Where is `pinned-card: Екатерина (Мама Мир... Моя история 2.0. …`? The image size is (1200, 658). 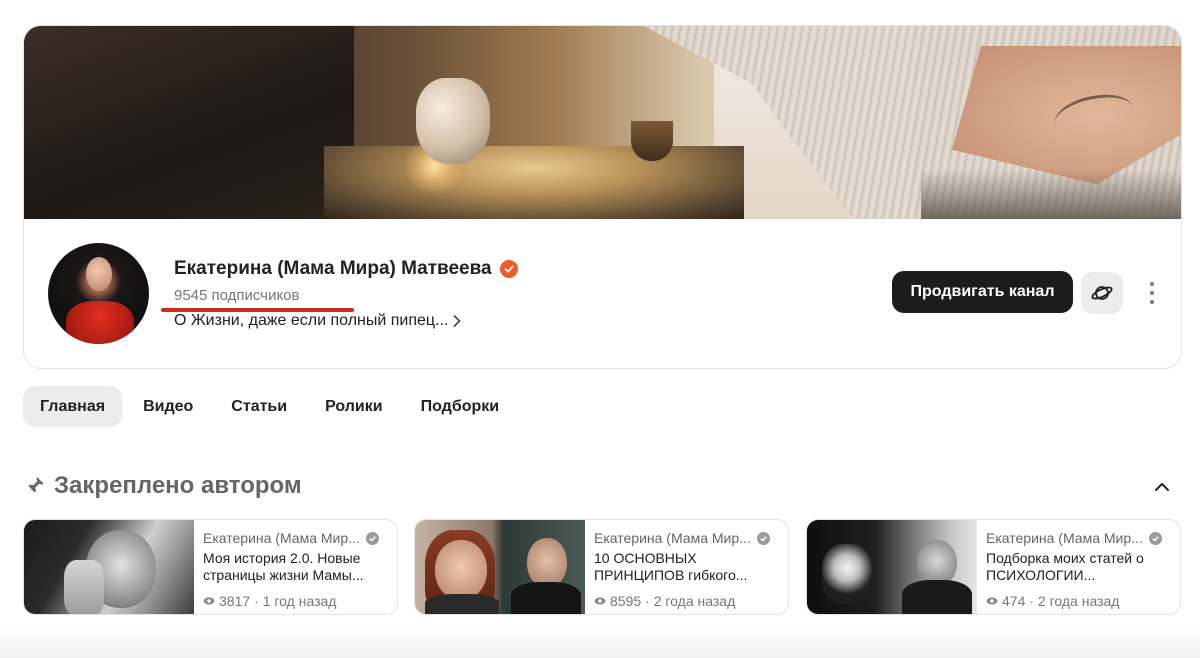
pinned-card: Екатерина (Мама Мир... Моя история 2.0. … is located at coordinates (210, 567).